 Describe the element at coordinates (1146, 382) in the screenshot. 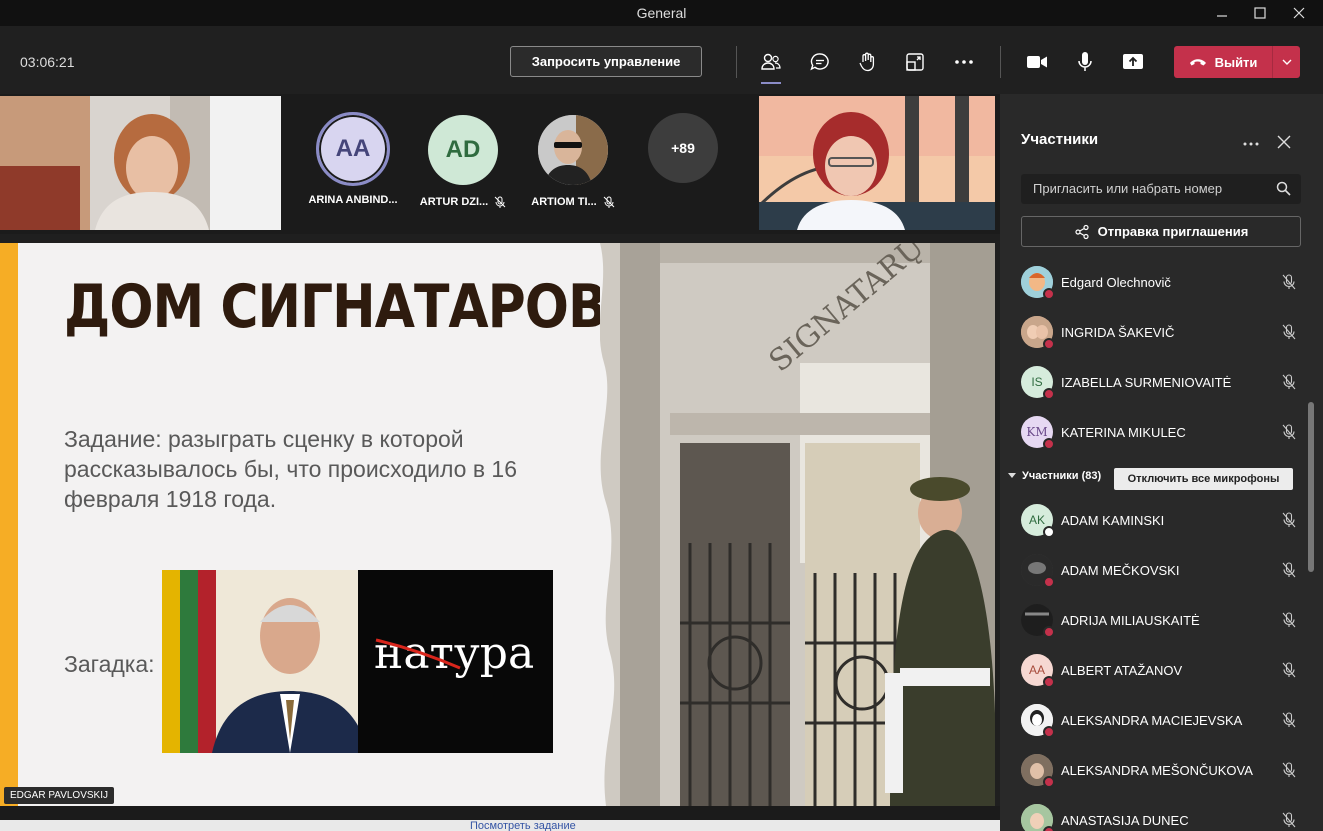

I see `participant-name: IZABELLA SURMENIOVAITĖ` at that location.